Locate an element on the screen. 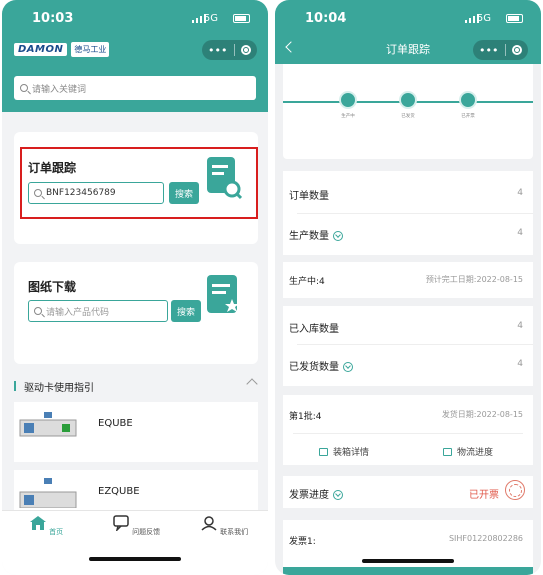 This screenshot has width=543, height=575. invoice-progress-title: 发票进度 is located at coordinates (316, 493).